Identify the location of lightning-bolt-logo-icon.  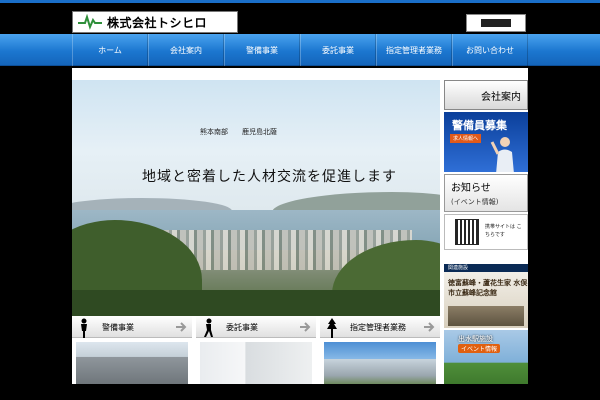
(90, 22).